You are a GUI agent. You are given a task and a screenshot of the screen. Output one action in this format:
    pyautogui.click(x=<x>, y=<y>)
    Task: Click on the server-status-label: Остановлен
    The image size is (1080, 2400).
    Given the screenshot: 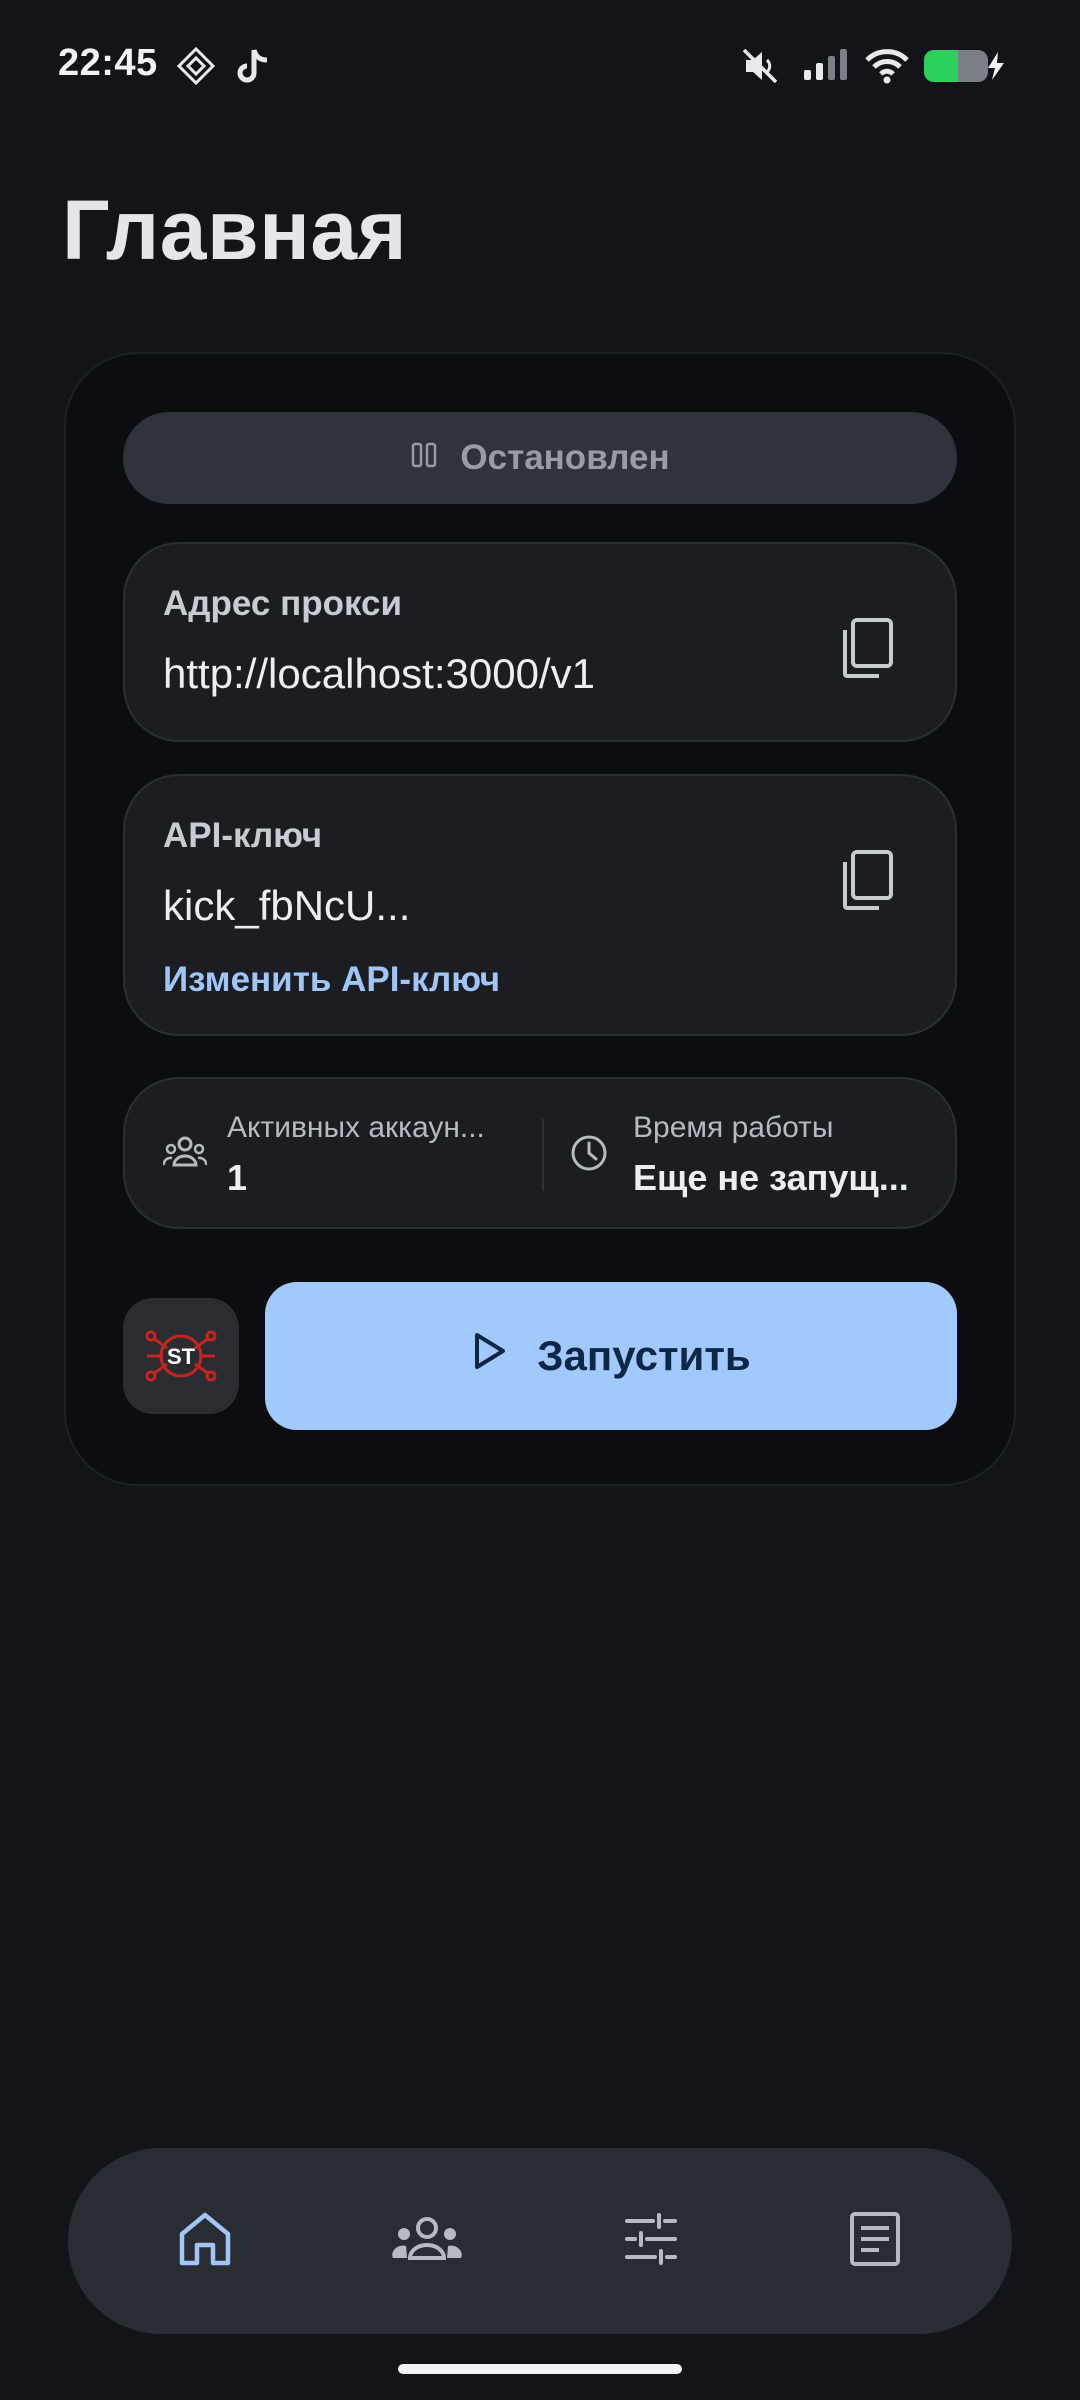 What is the action you would take?
    pyautogui.click(x=565, y=457)
    